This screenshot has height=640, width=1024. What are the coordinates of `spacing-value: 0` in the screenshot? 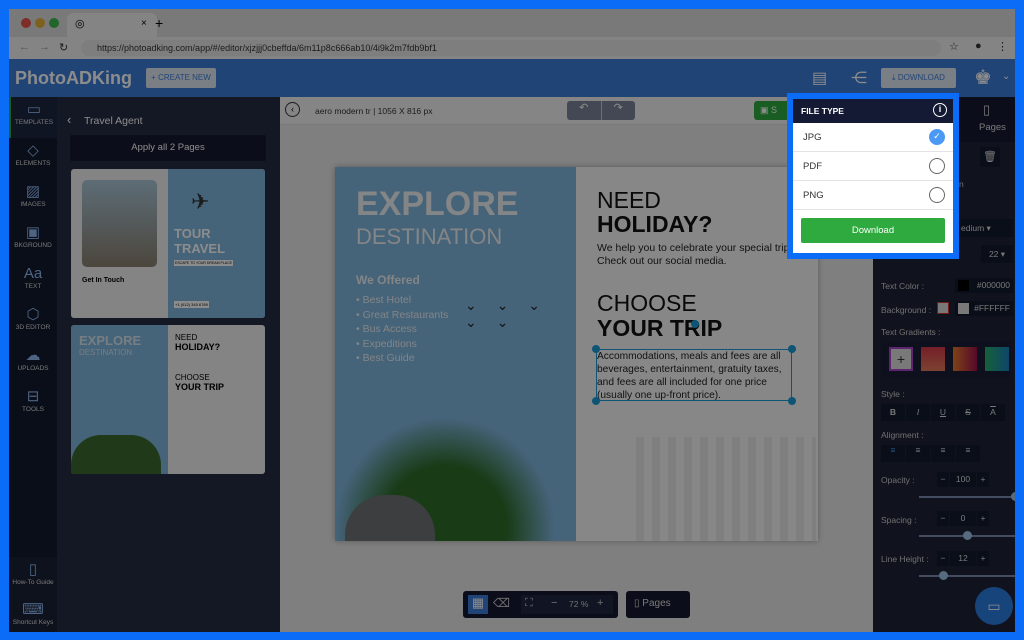 It's located at (963, 518).